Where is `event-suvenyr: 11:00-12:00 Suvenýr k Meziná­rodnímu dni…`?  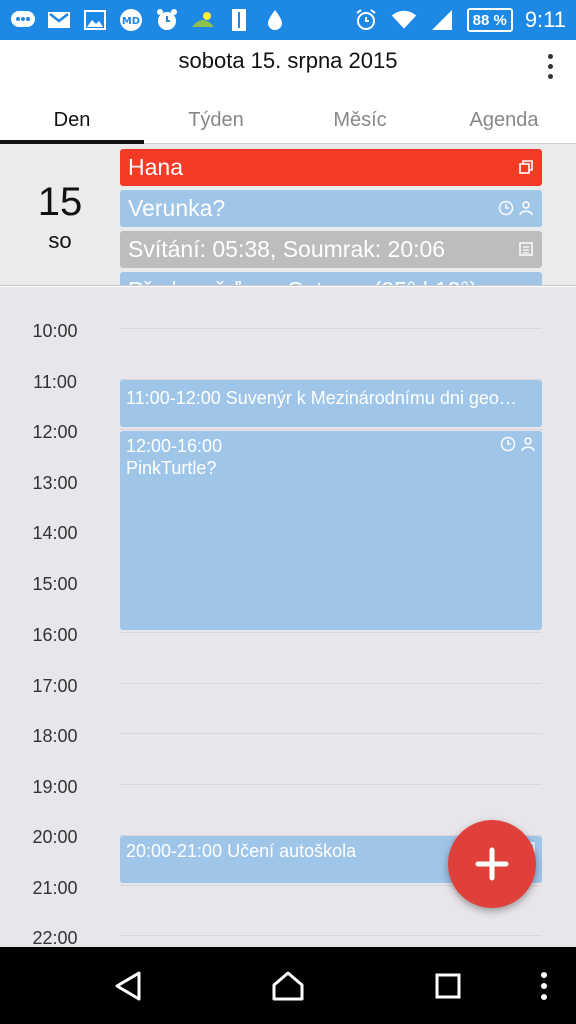
event-suvenyr: 11:00-12:00 Suvenýr k Meziná­rodnímu dni… is located at coordinates (331, 403).